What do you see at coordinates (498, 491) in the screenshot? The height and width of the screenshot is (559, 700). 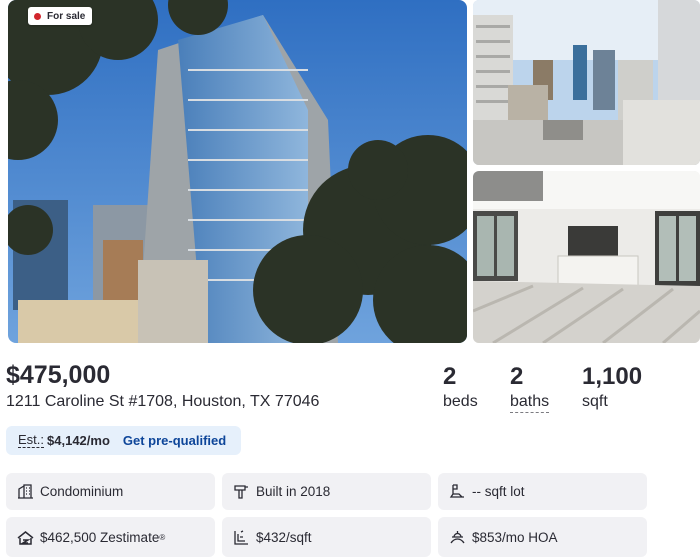 I see `fact-lot-size-text: -- sqft lot` at bounding box center [498, 491].